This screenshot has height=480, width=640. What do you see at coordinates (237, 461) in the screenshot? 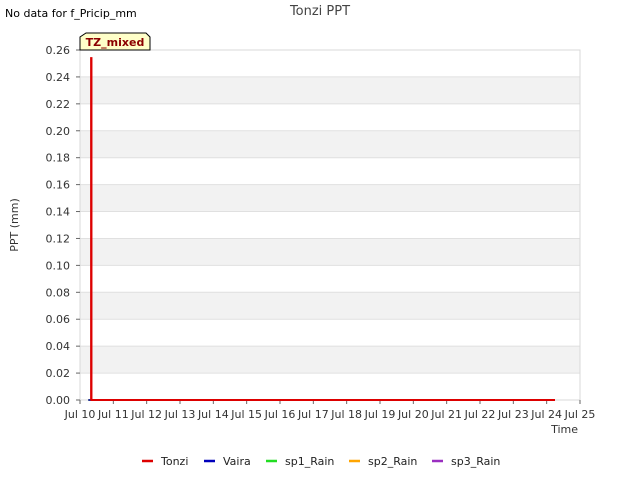
I see `legend-label-vaira: Vaira` at bounding box center [237, 461].